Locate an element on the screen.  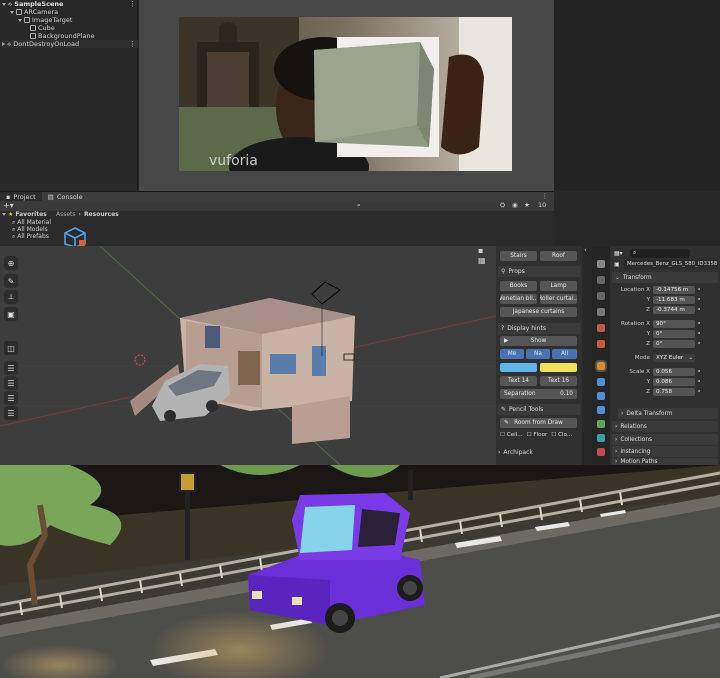
annotate-icon: ✎ is located at coordinates (11, 281).